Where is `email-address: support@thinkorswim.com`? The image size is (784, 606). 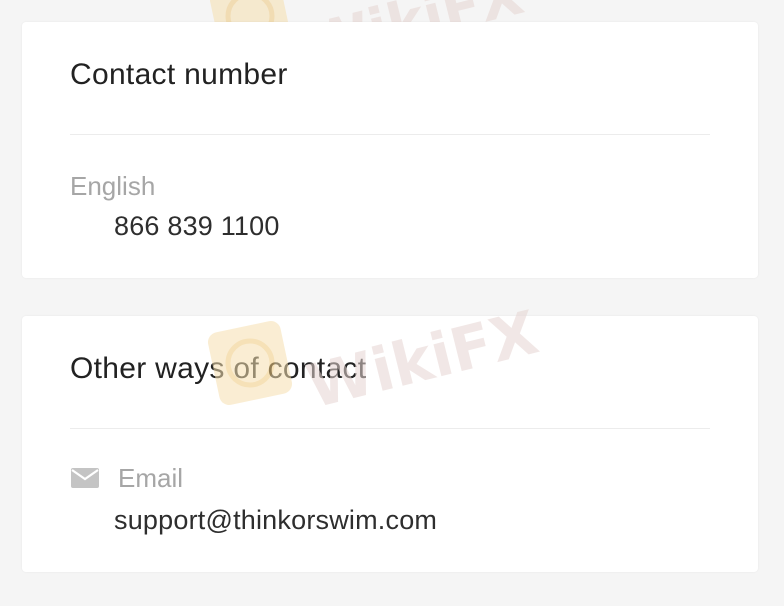
email-address: support@thinkorswim.com is located at coordinates (275, 520).